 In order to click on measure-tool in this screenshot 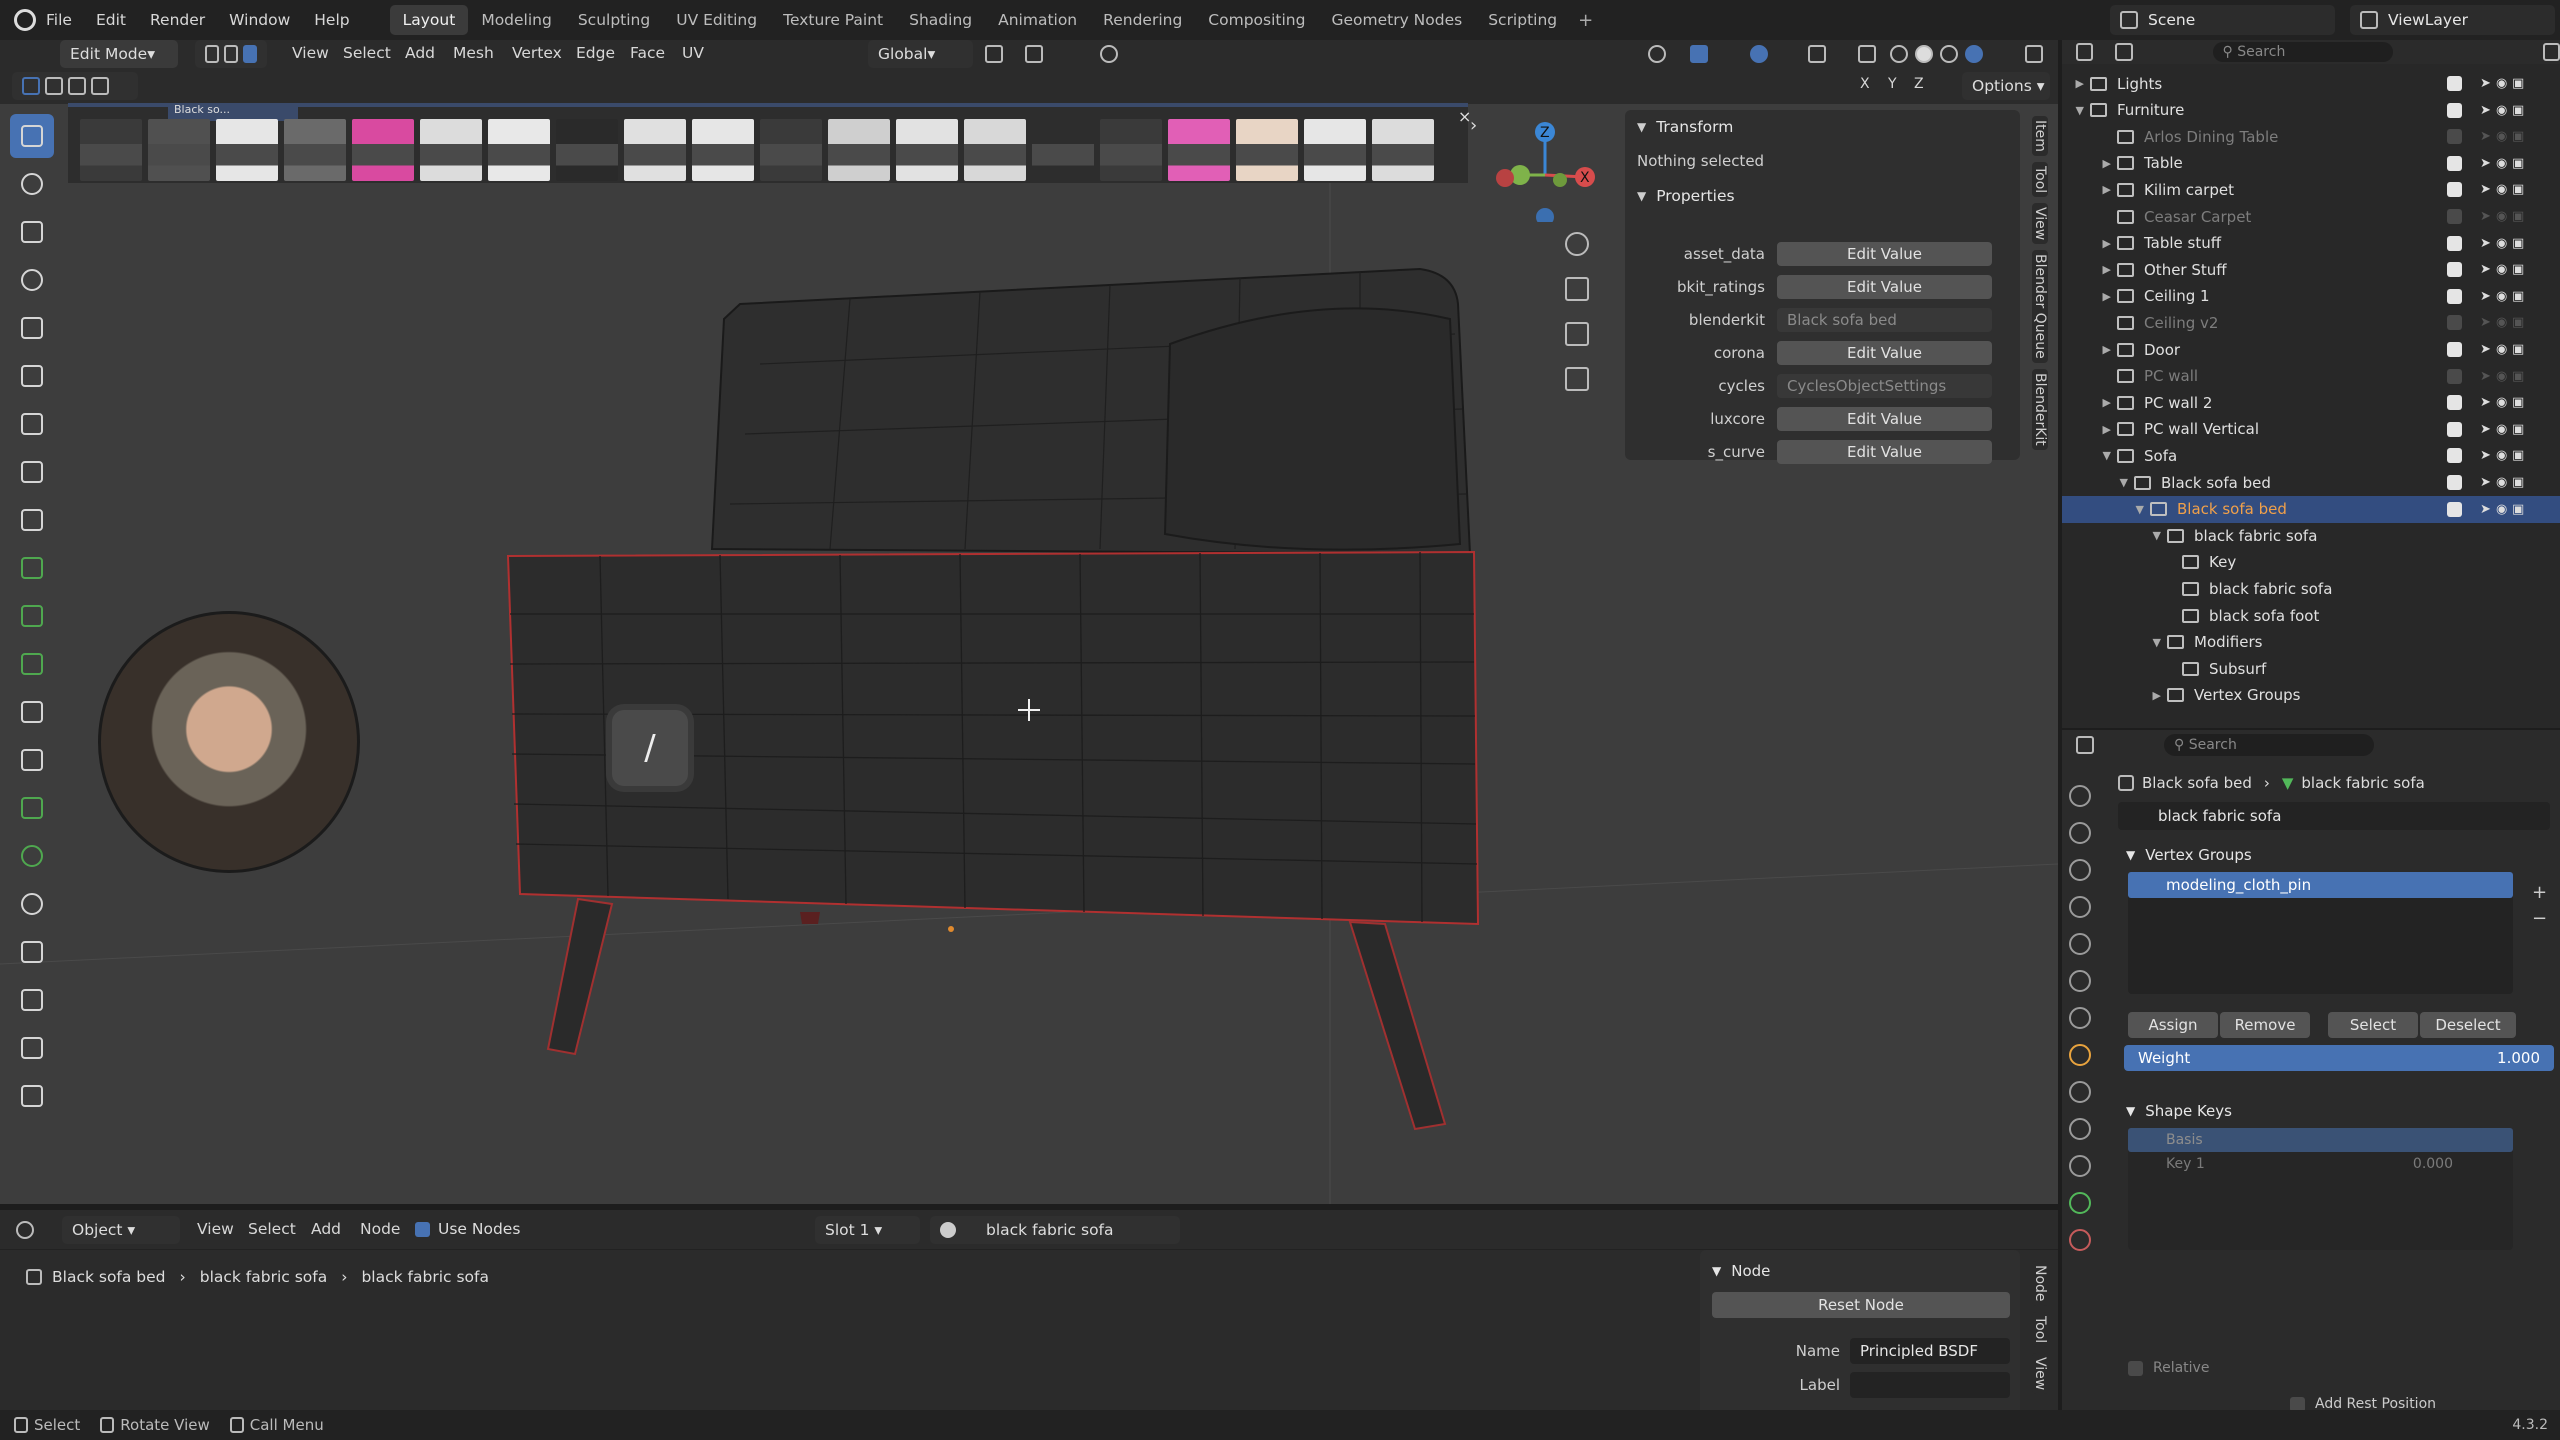, I will do `click(32, 472)`.